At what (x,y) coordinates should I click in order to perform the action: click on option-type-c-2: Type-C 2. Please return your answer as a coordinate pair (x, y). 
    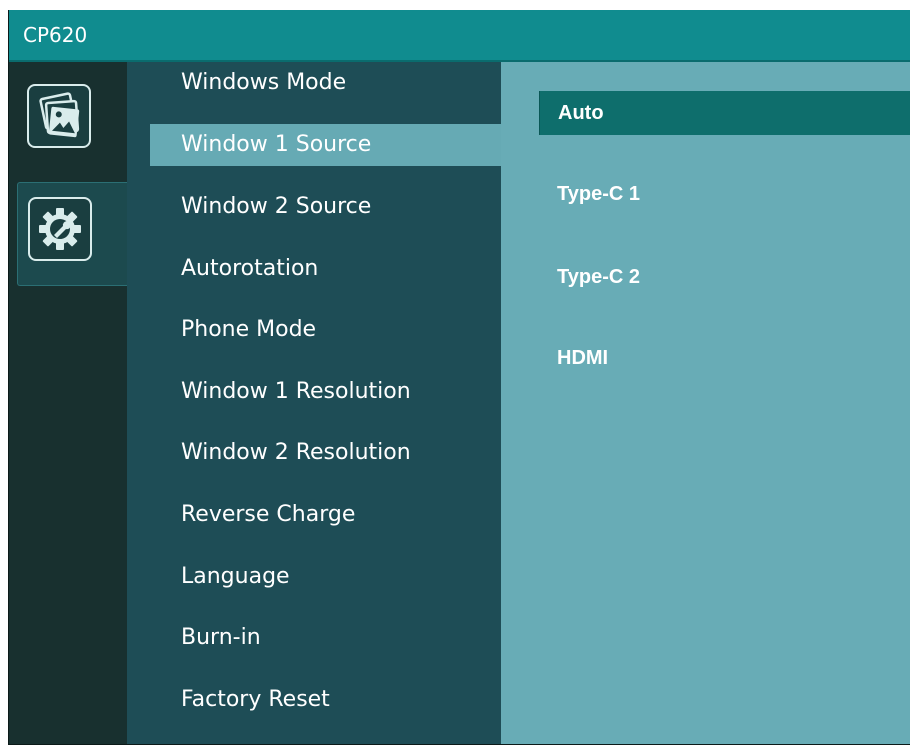
    Looking at the image, I should click on (724, 277).